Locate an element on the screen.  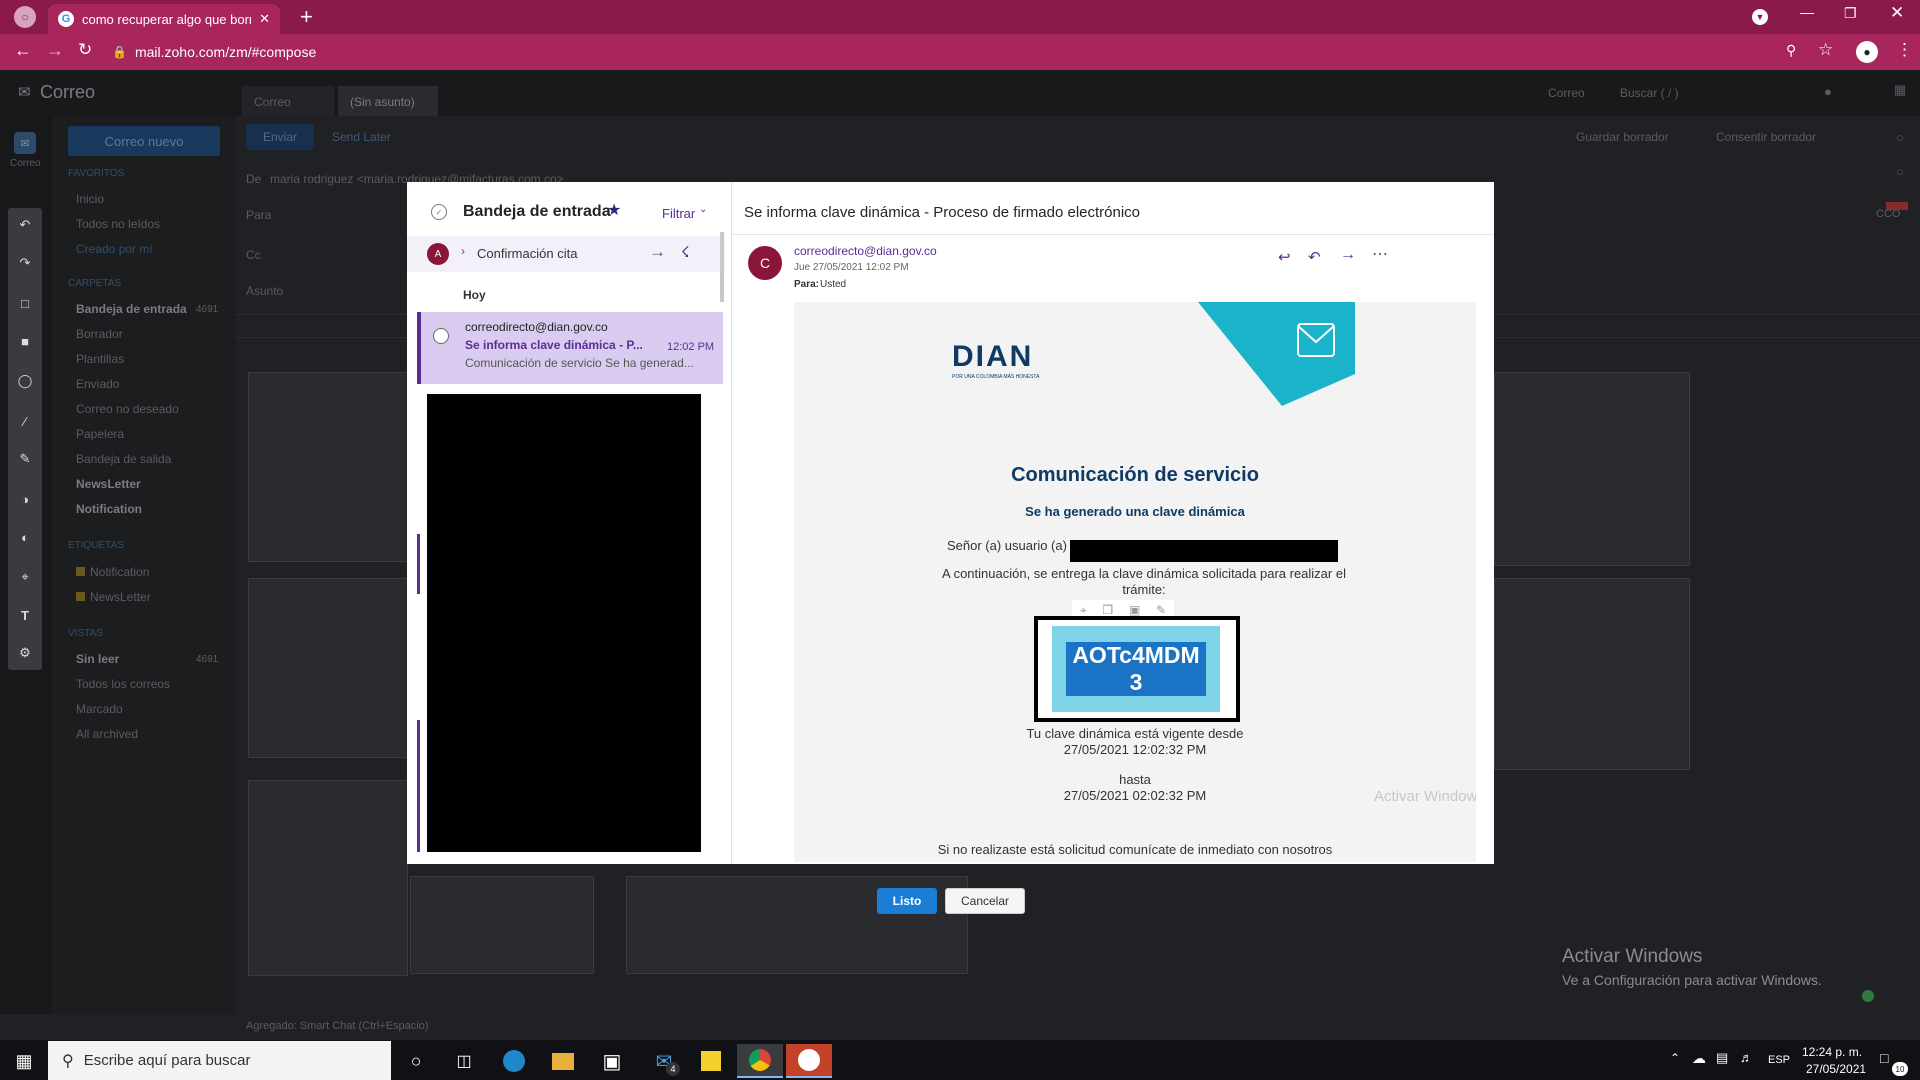
highlight-icon: ◐ is located at coordinates (25, 537).